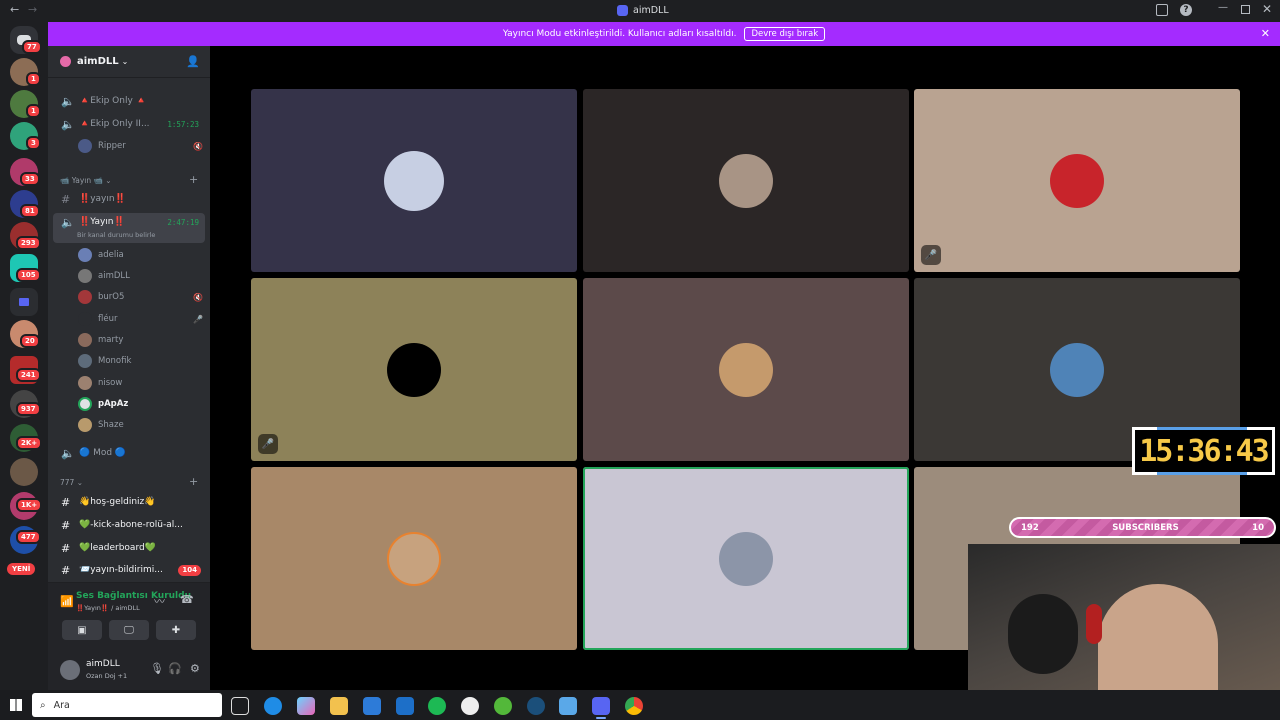 Image resolution: width=1280 pixels, height=720 pixels. I want to click on disconnect-icon: ☎, so click(187, 599).